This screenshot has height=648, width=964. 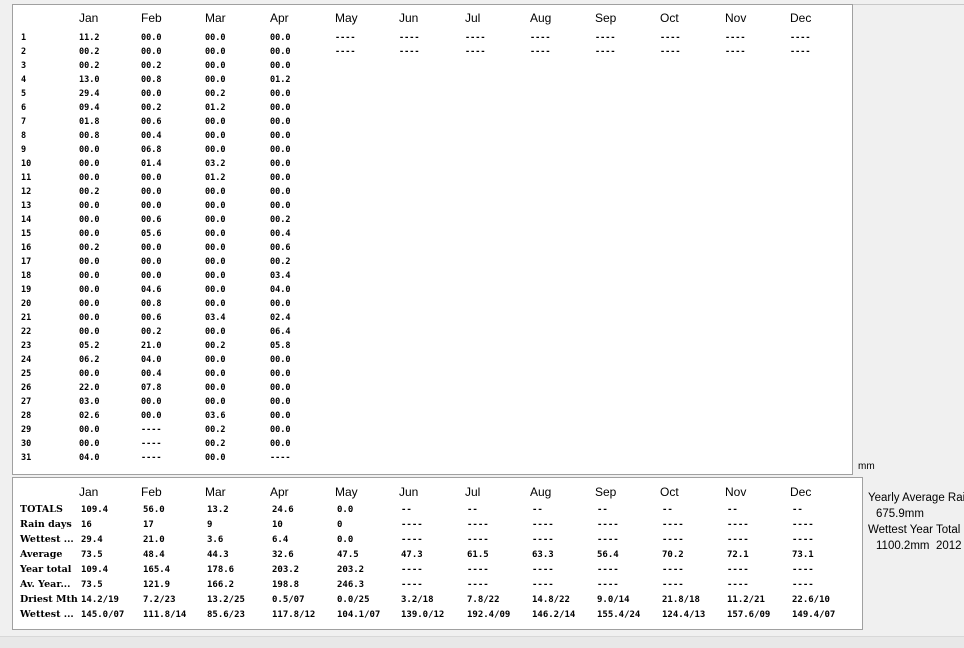 What do you see at coordinates (353, 600) in the screenshot?
I see `summary-value: 0.0/25` at bounding box center [353, 600].